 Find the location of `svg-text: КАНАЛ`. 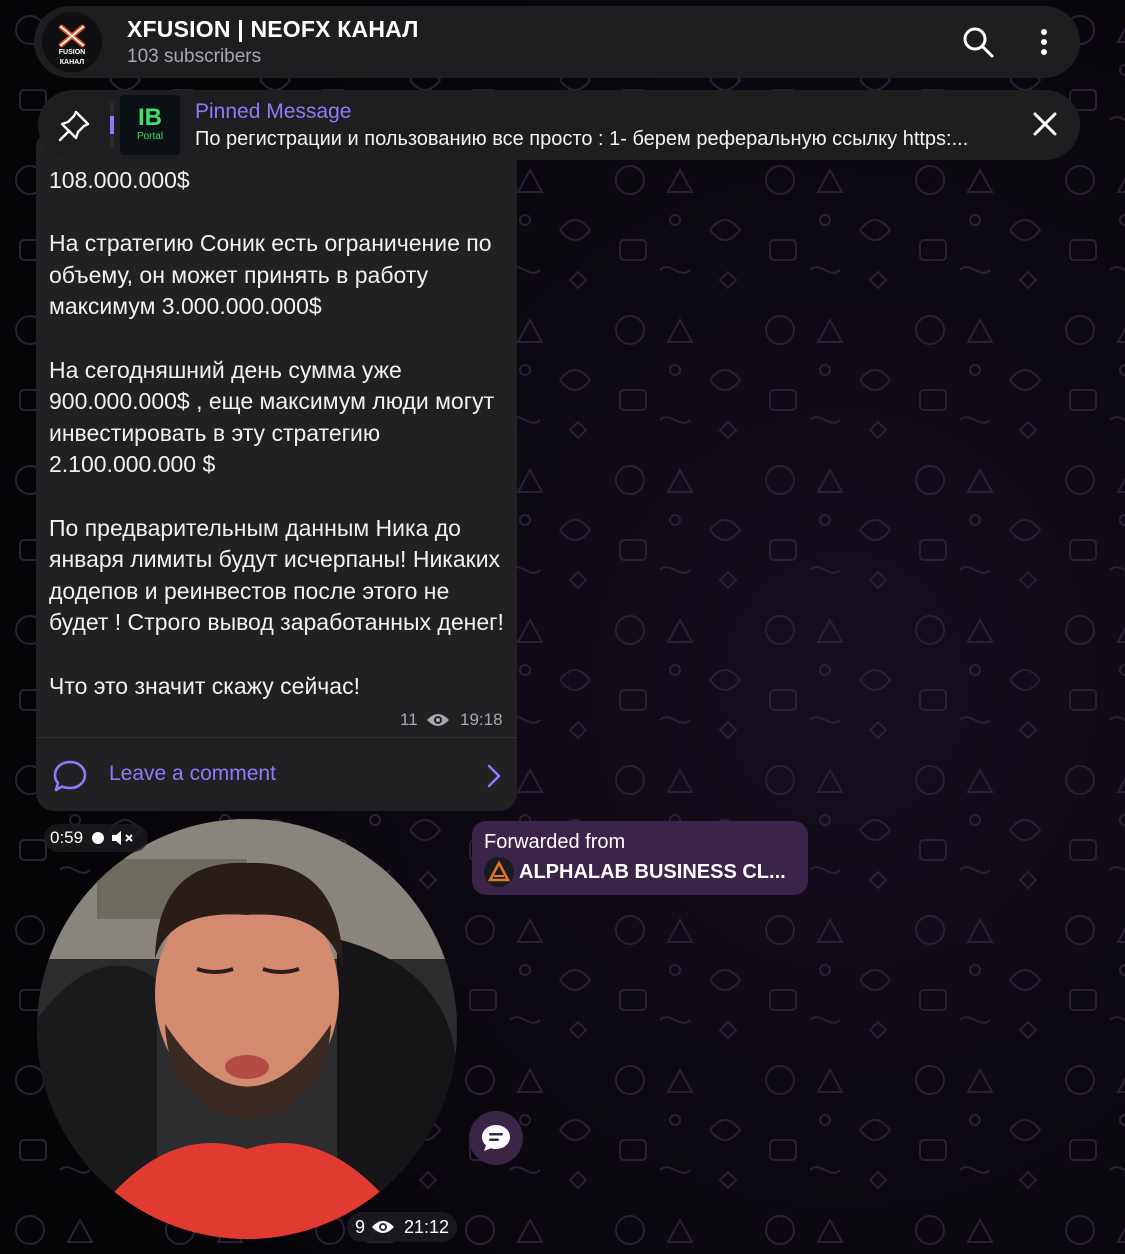

svg-text: КАНАЛ is located at coordinates (72, 62).